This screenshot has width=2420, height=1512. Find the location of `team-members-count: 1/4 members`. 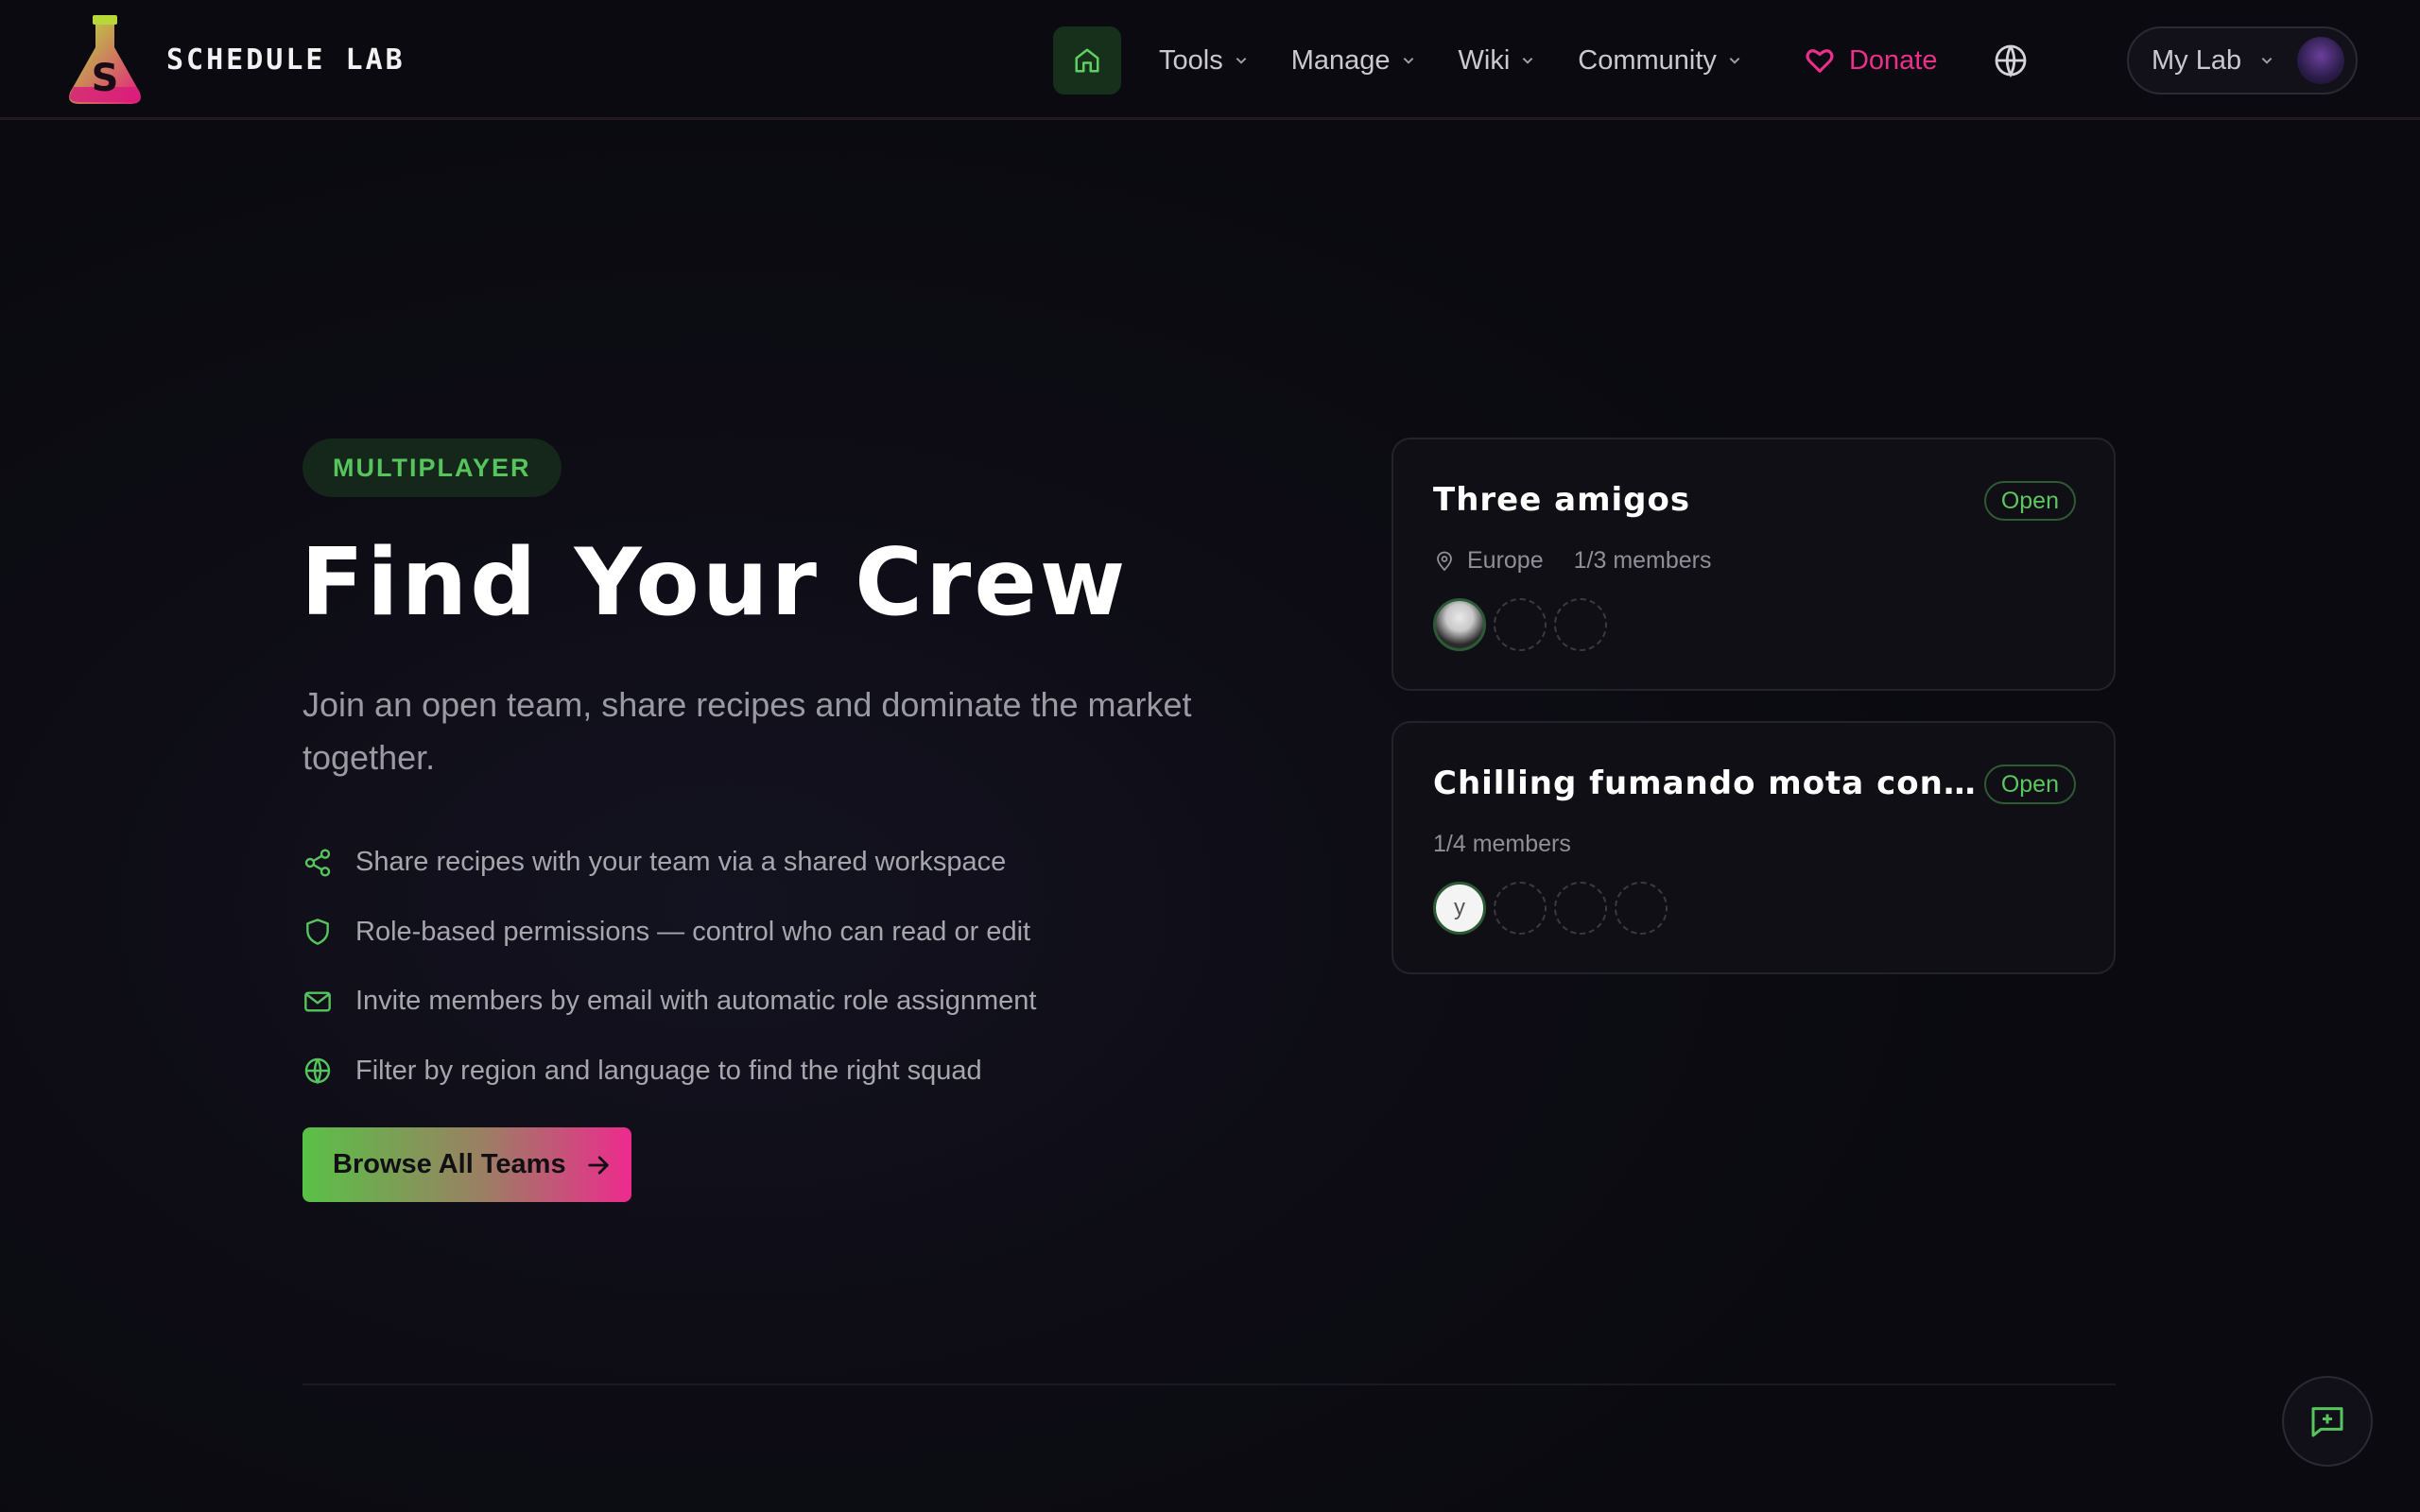

team-members-count: 1/4 members is located at coordinates (1502, 844).